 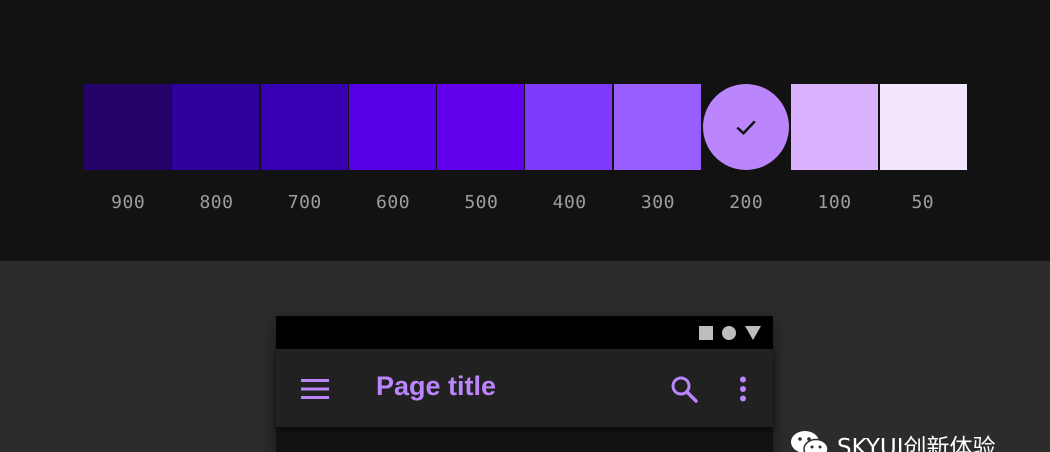 I want to click on menu-icon, so click(x=315, y=389).